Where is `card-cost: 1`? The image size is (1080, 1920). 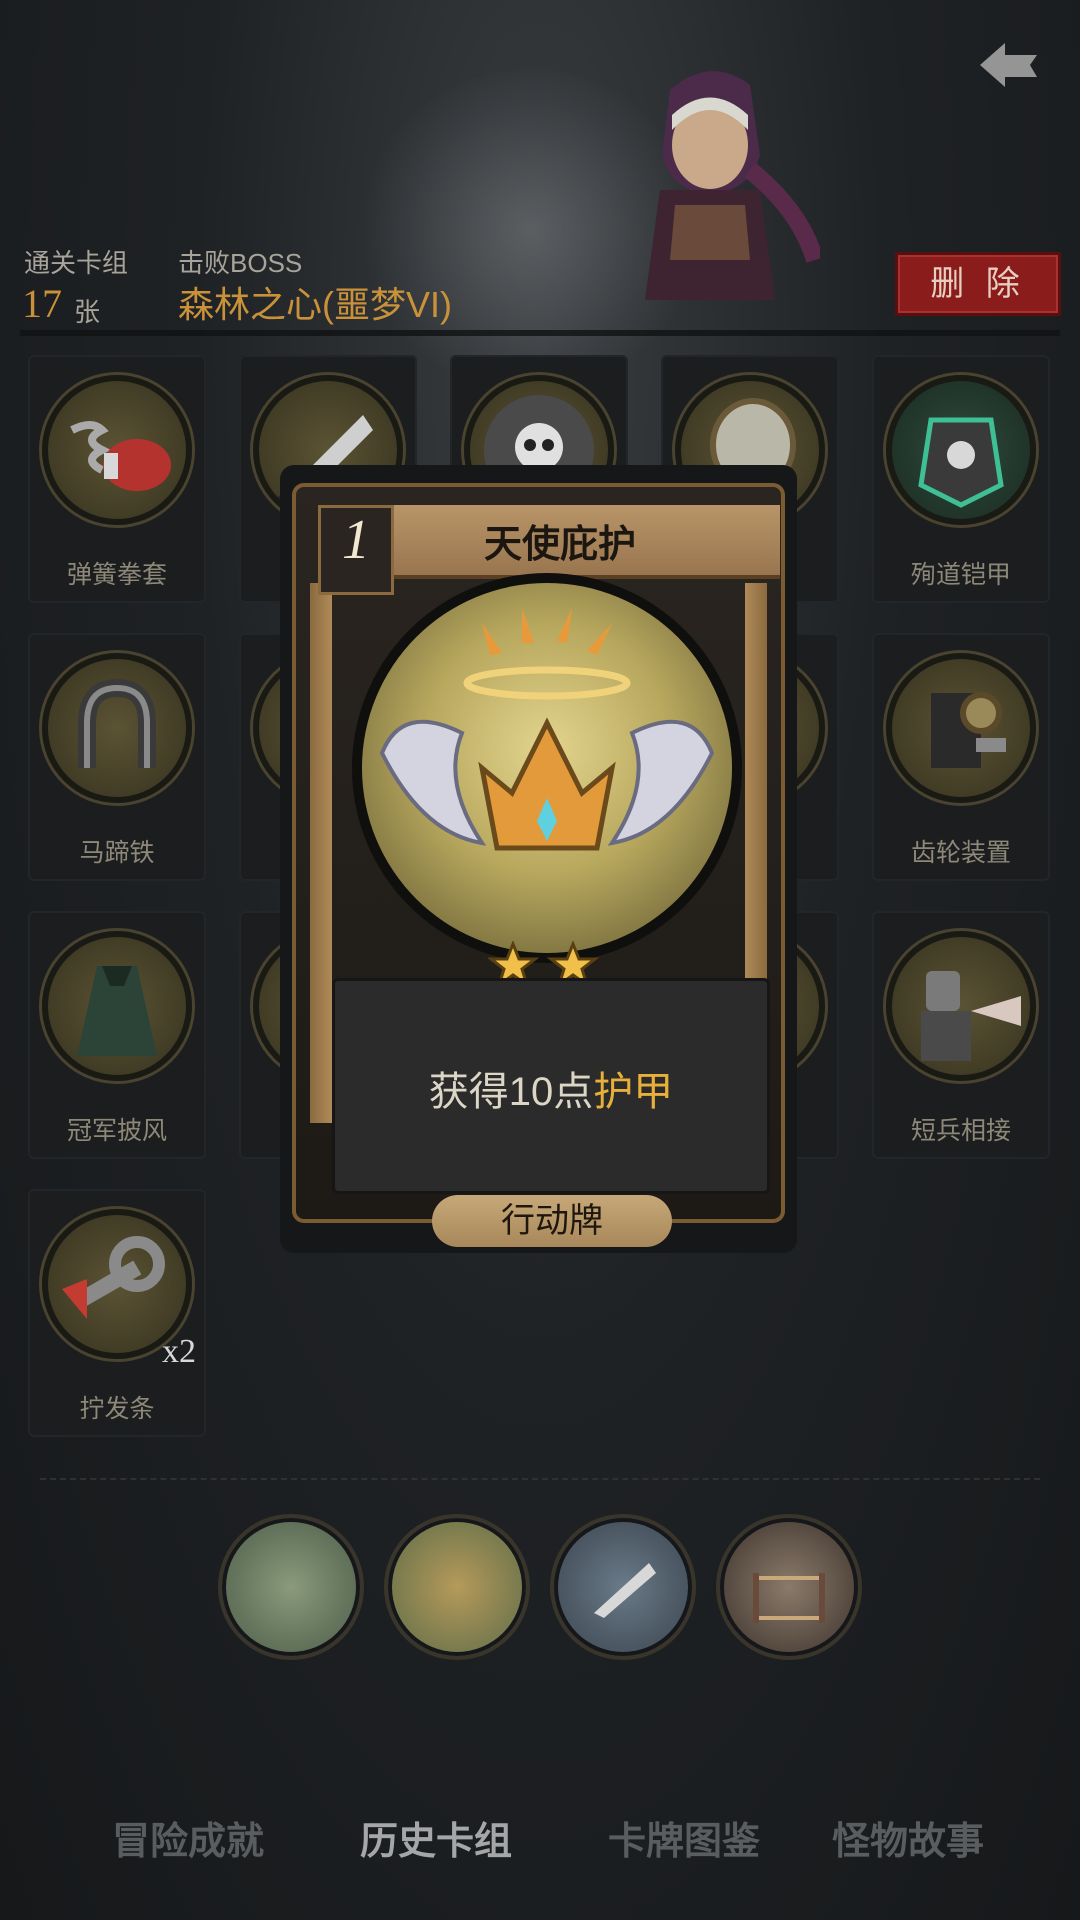
card-cost: 1 is located at coordinates (356, 540).